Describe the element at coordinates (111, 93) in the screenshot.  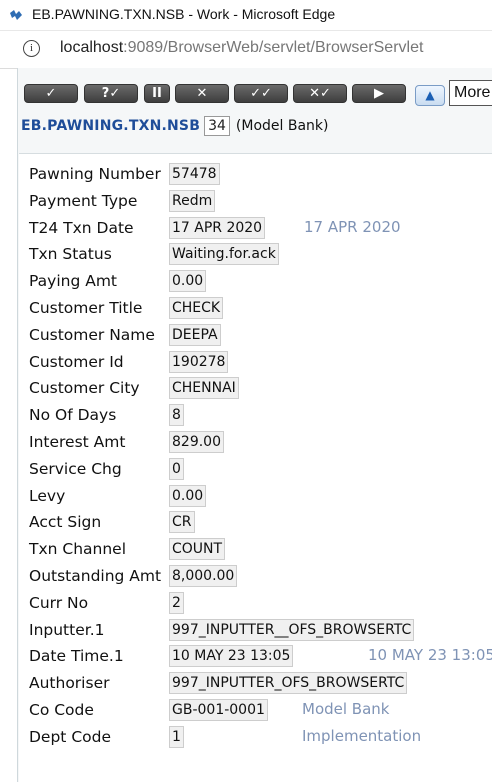
I see `validate-button: ?✓` at that location.